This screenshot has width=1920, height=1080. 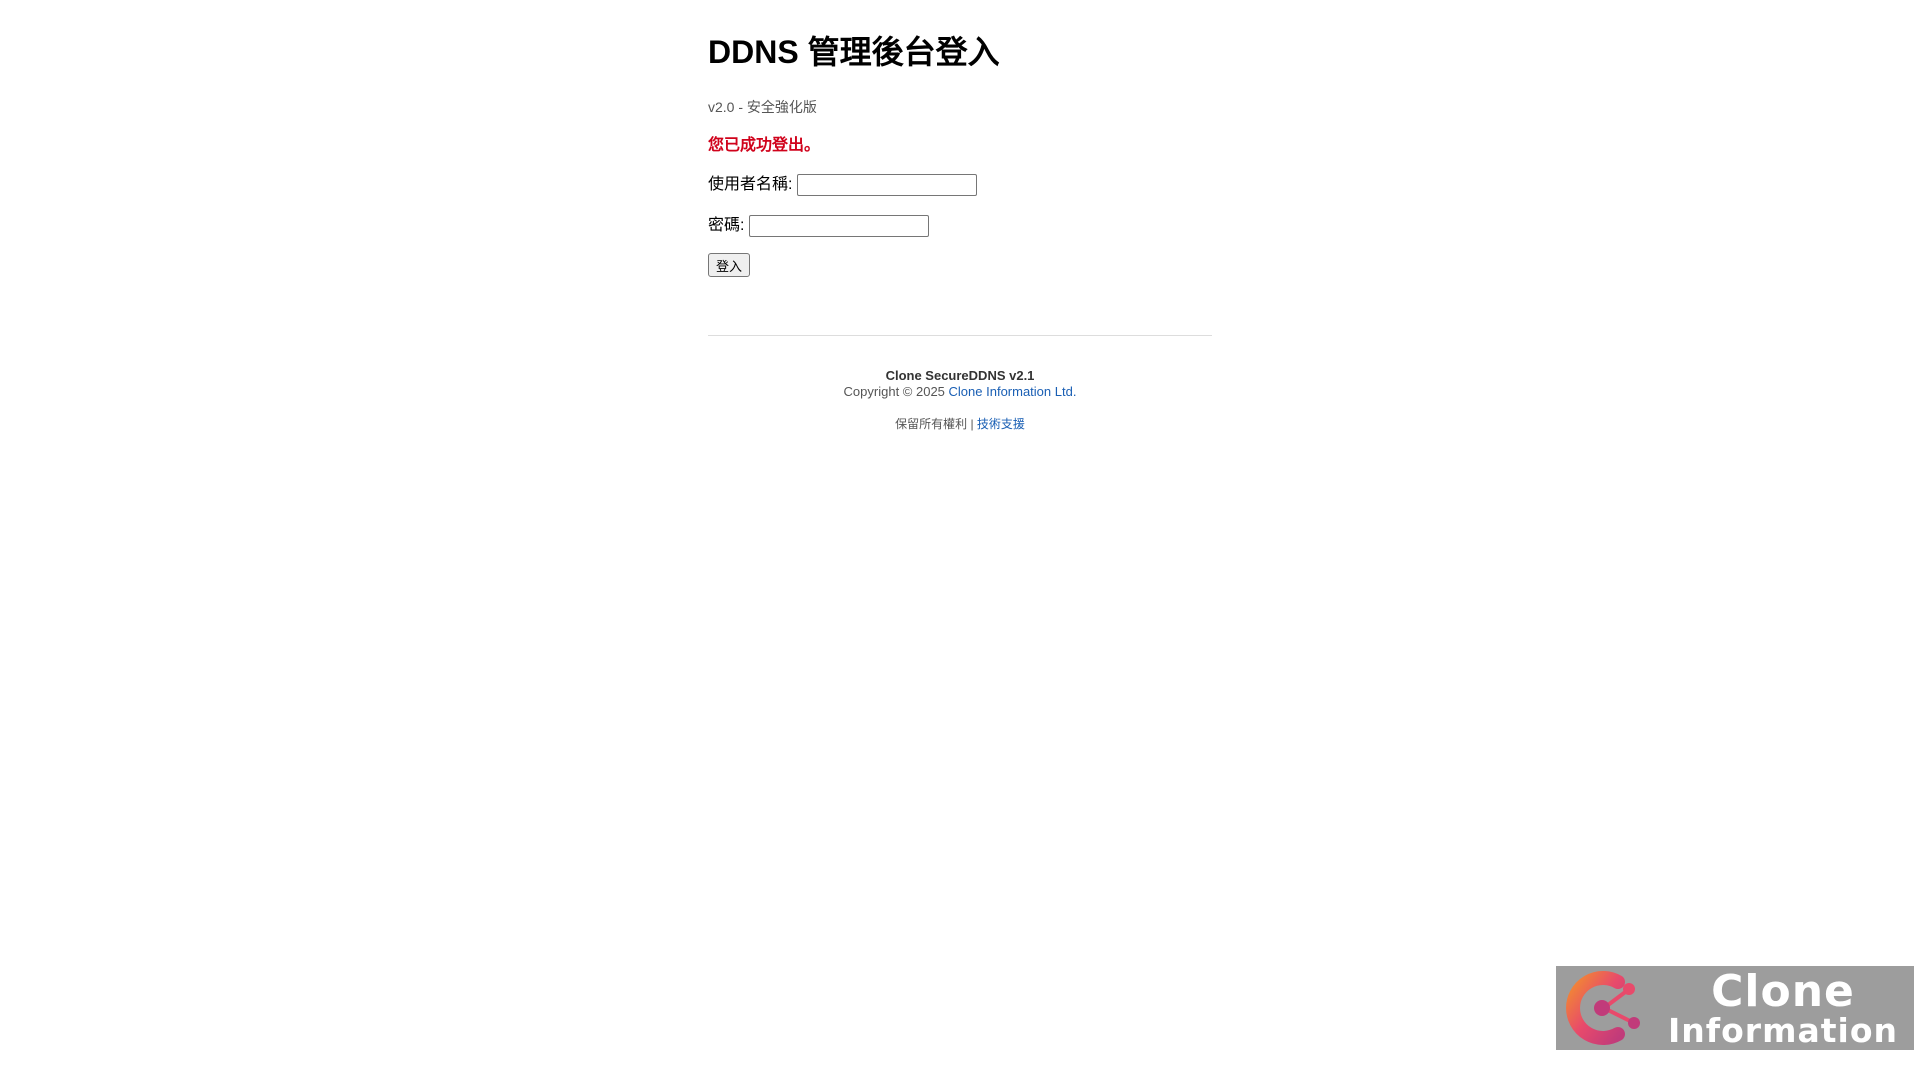 What do you see at coordinates (931, 424) in the screenshot?
I see `rights-text: 保留所有權利` at bounding box center [931, 424].